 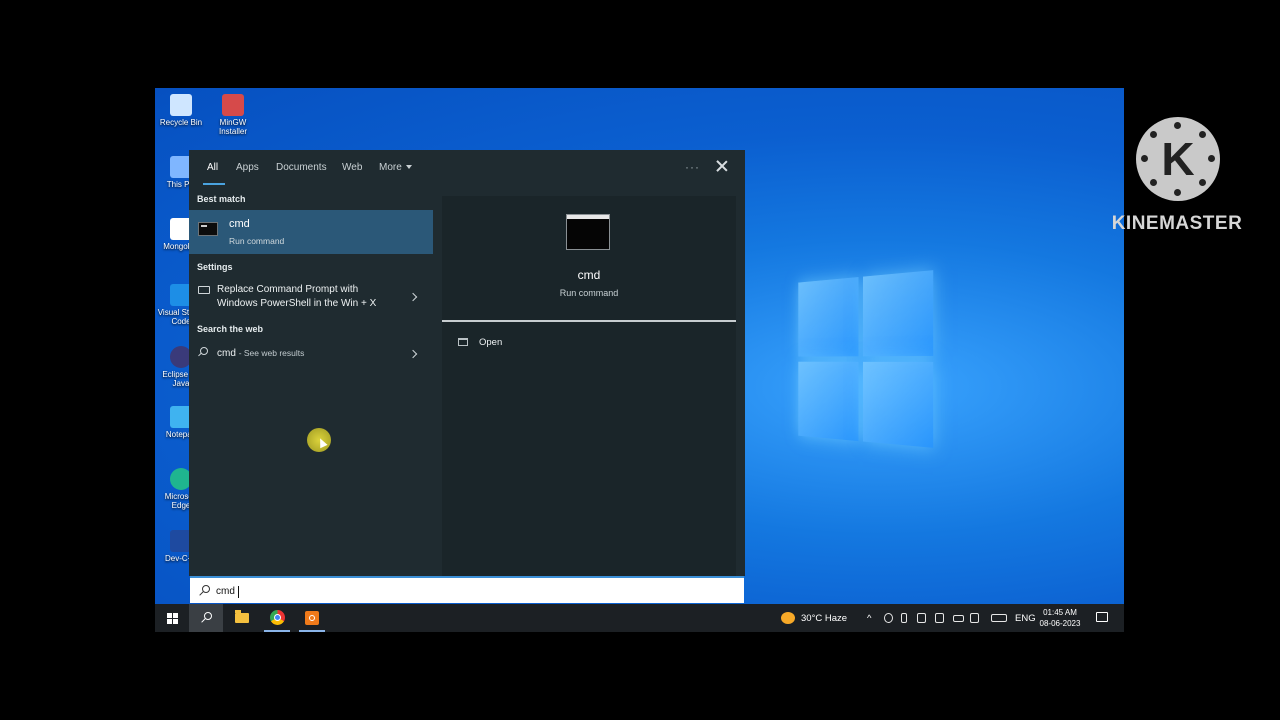 I want to click on best-match-subtitle: Run command, so click(x=257, y=241).